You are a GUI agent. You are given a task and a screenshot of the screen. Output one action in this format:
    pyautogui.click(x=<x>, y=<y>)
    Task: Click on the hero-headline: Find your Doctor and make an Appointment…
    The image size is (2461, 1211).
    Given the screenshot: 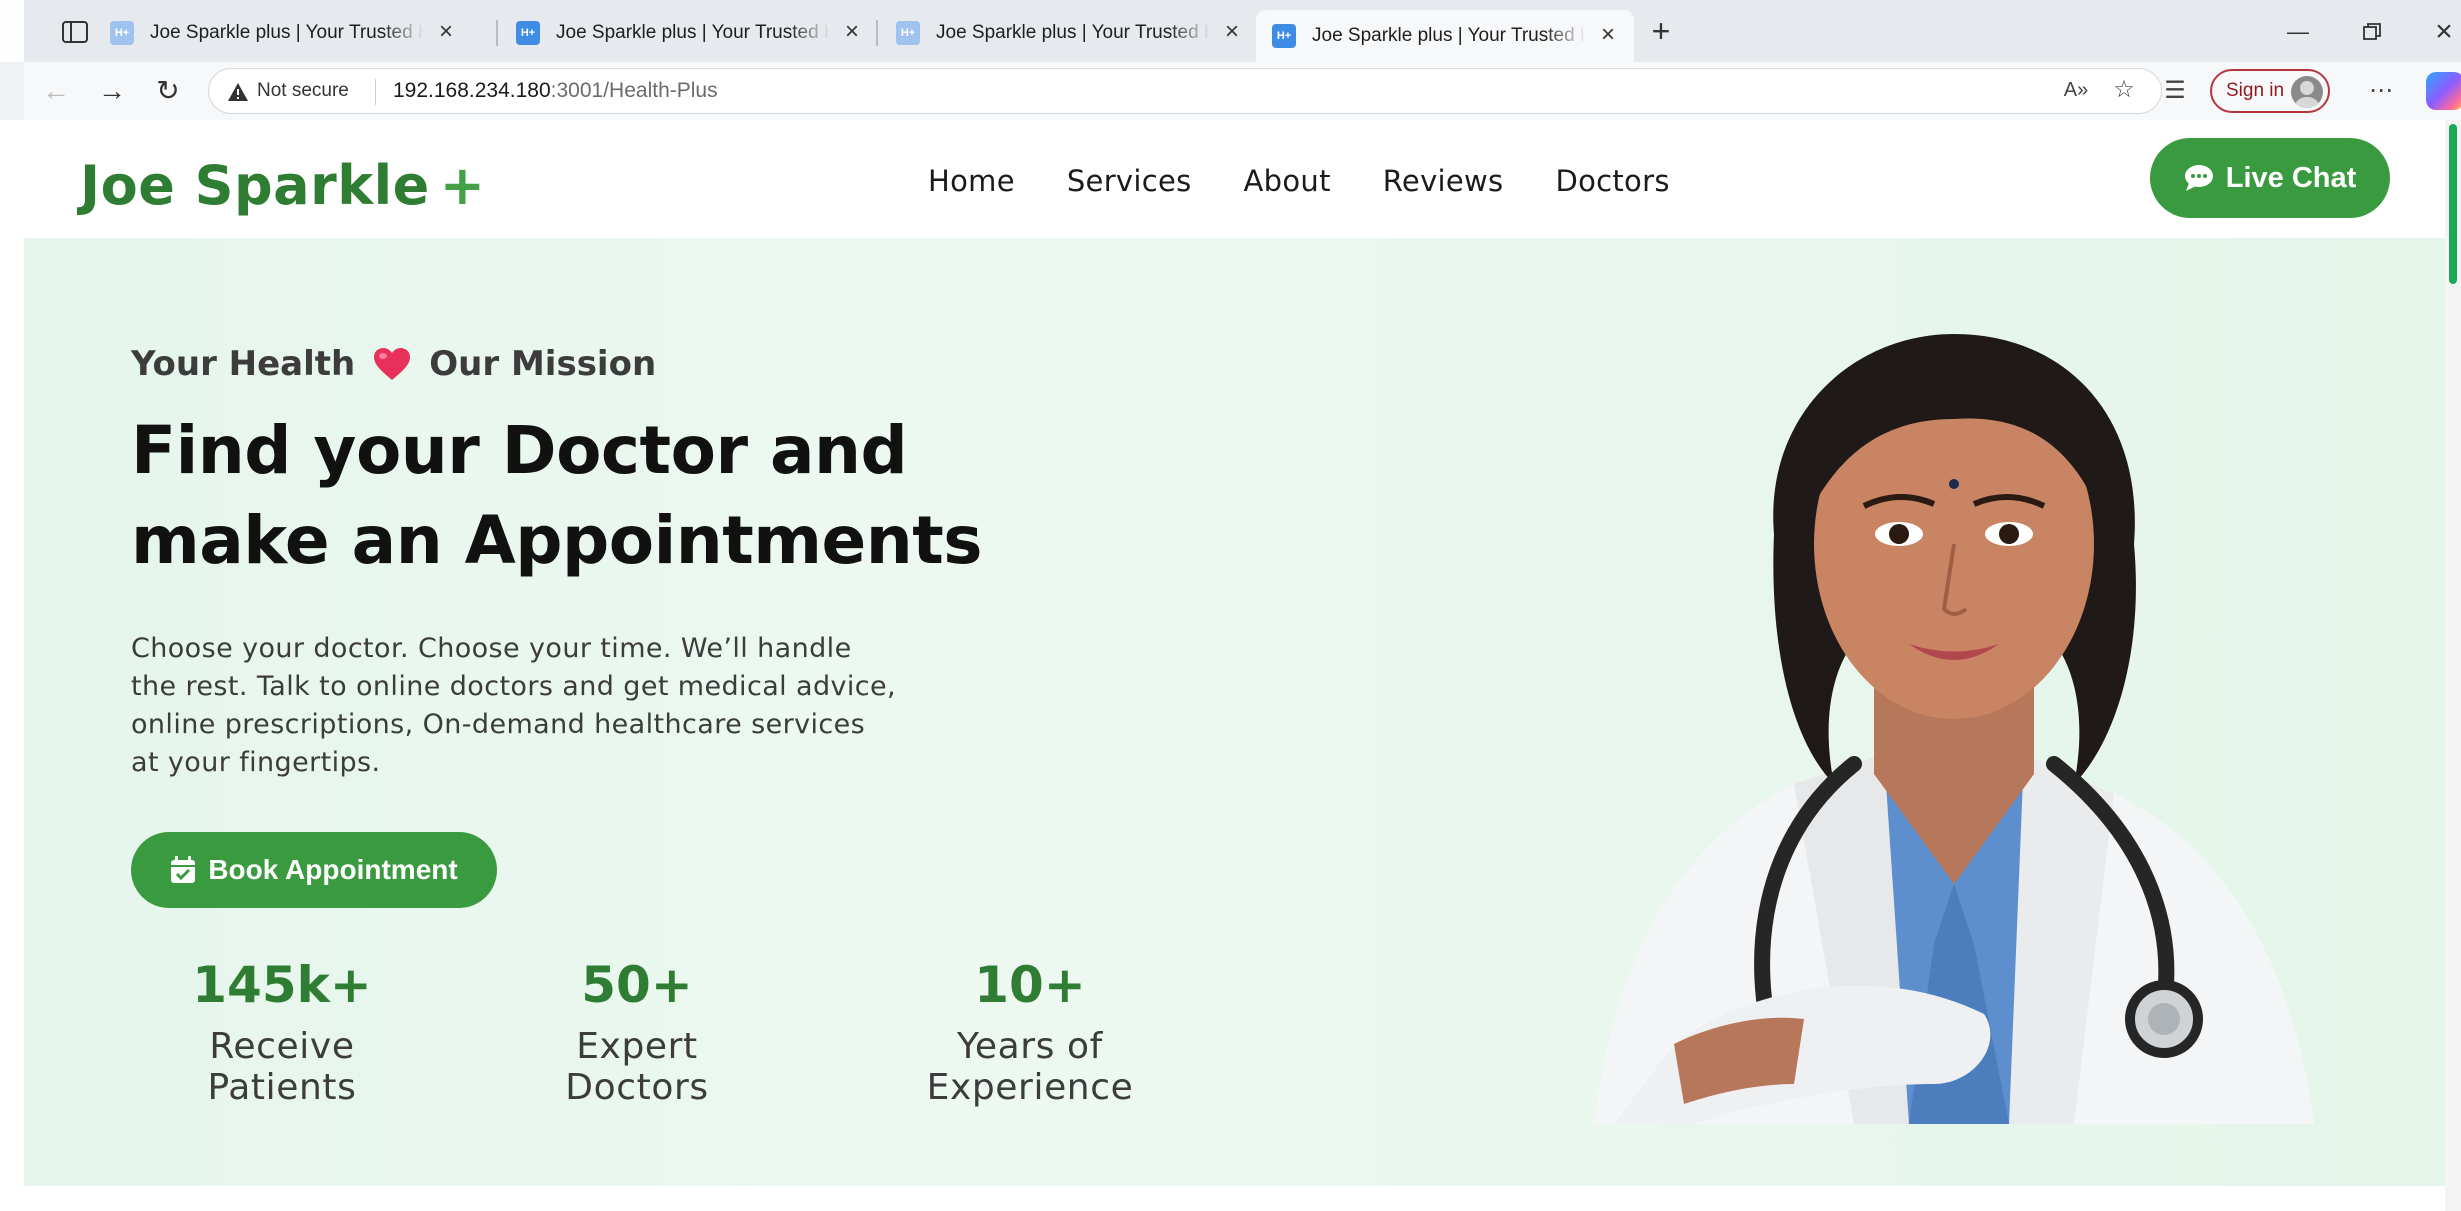 What is the action you would take?
    pyautogui.click(x=581, y=496)
    